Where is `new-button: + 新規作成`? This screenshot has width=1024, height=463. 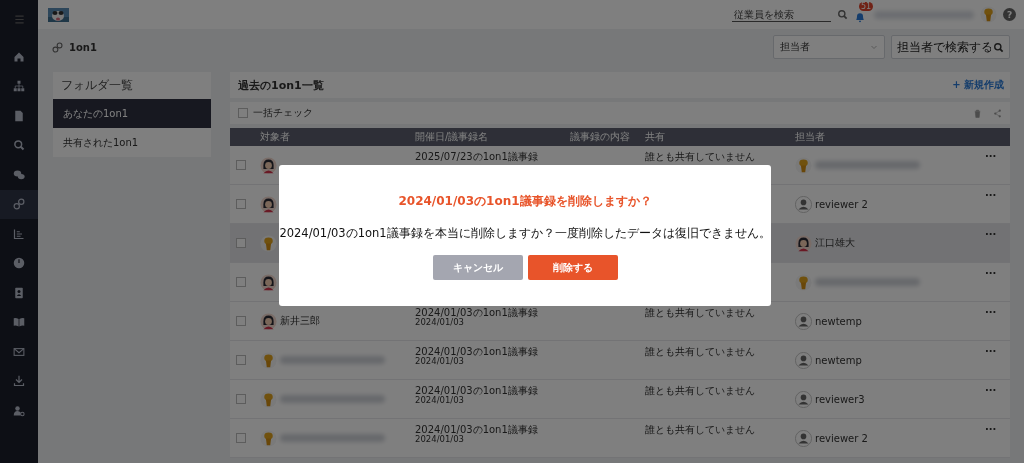
new-button: + 新規作成 is located at coordinates (978, 85).